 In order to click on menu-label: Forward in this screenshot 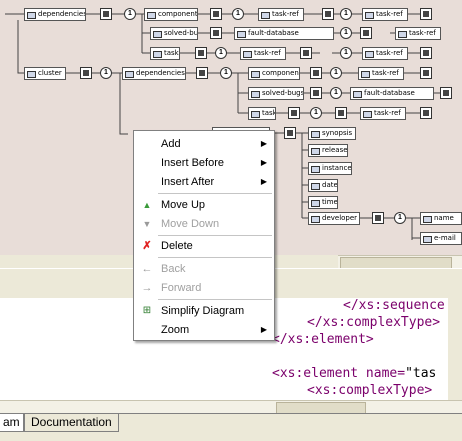, I will do `click(181, 288)`.